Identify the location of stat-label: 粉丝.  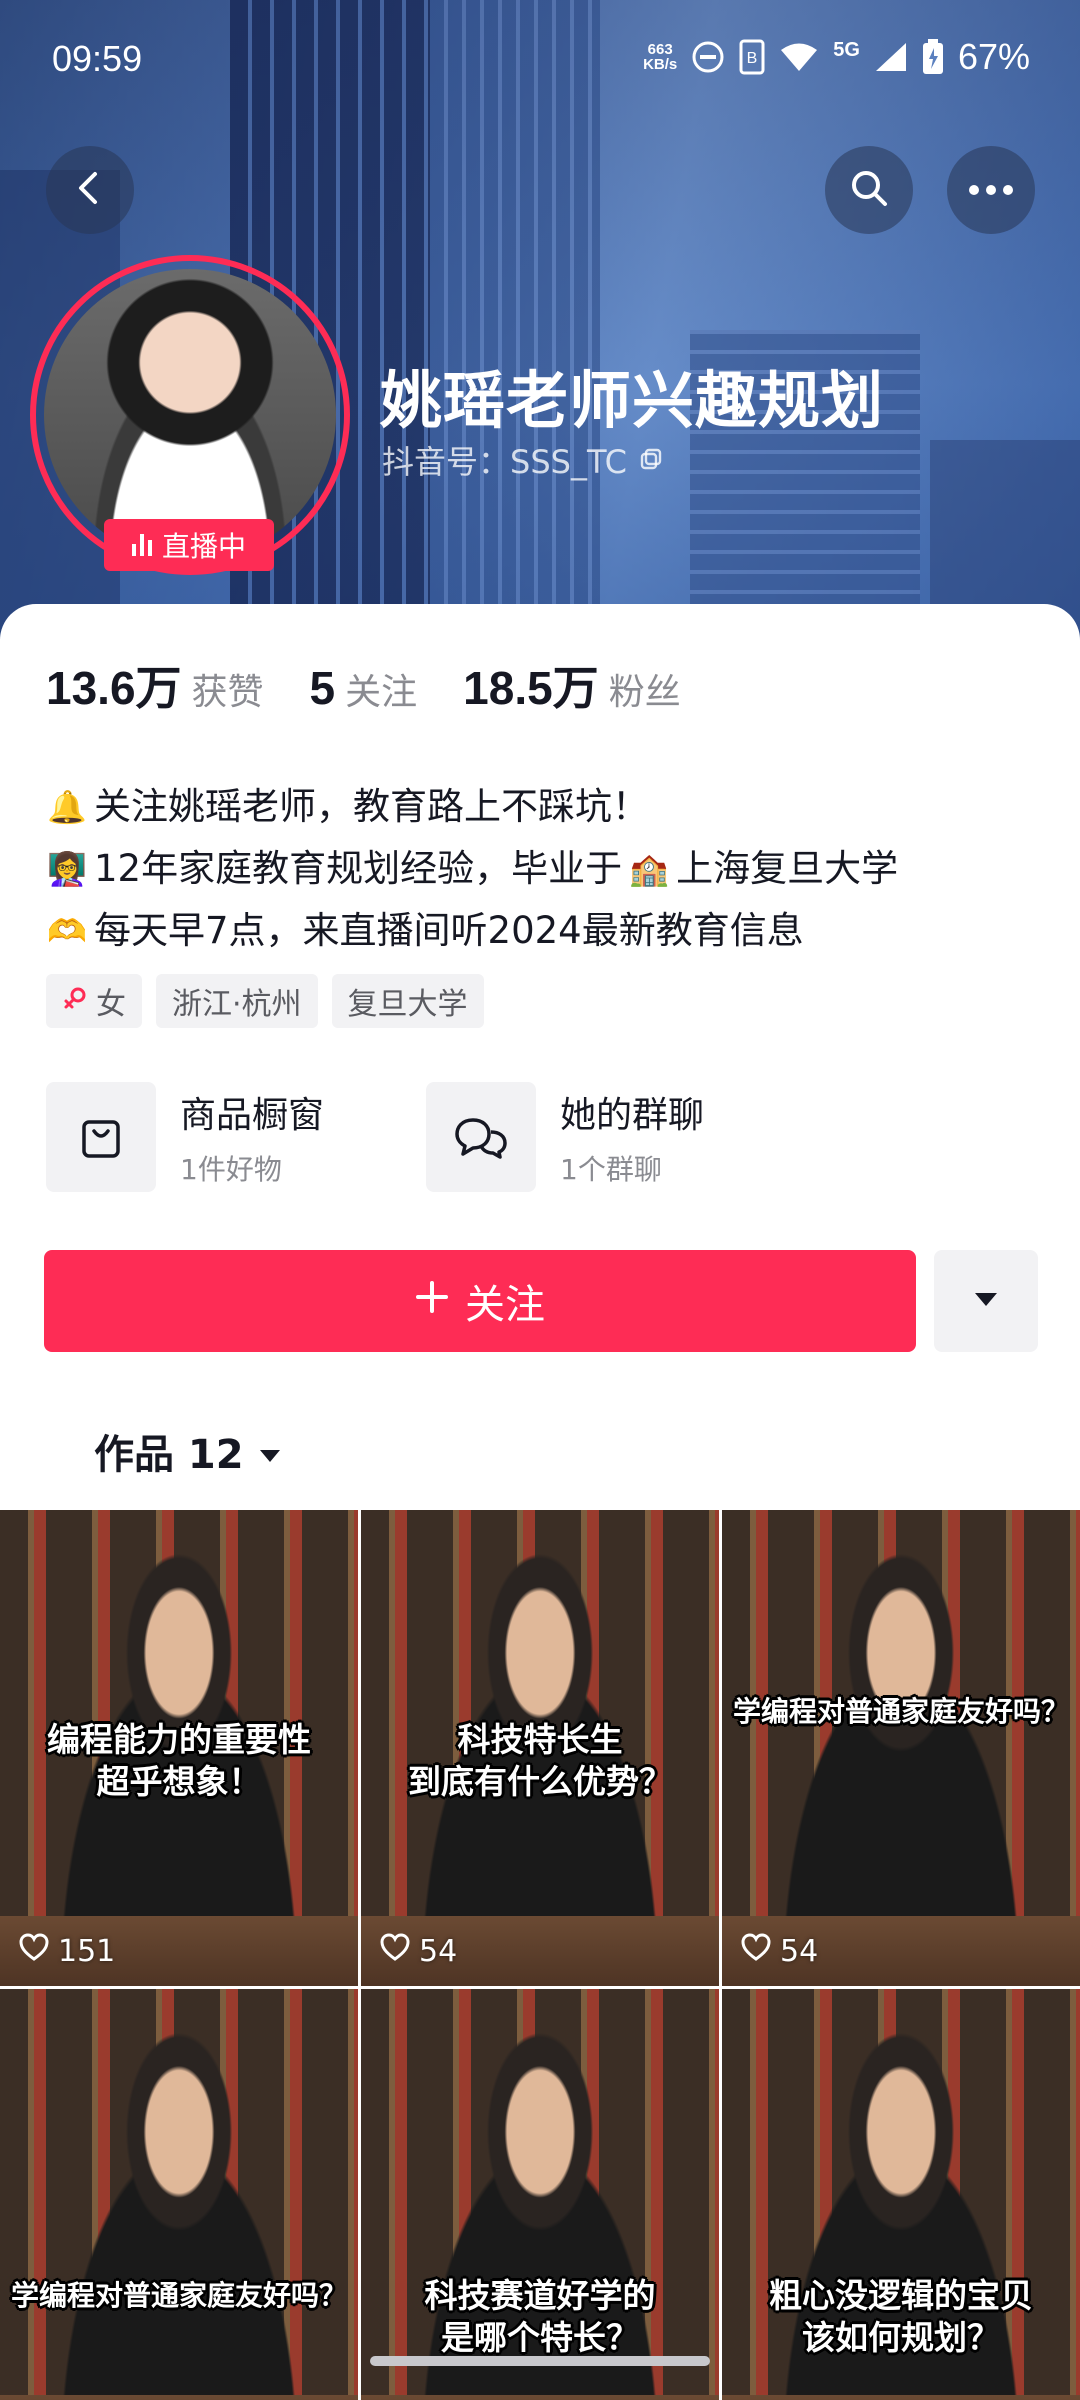
(644, 692).